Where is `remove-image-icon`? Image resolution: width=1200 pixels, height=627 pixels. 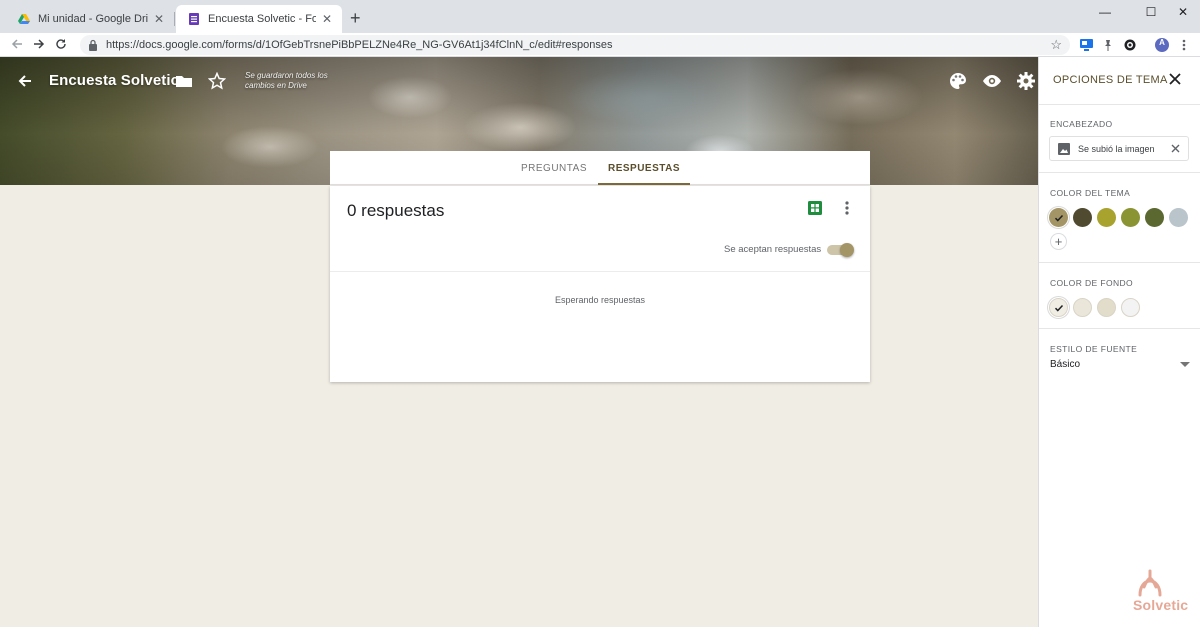
remove-image-icon is located at coordinates (1175, 148).